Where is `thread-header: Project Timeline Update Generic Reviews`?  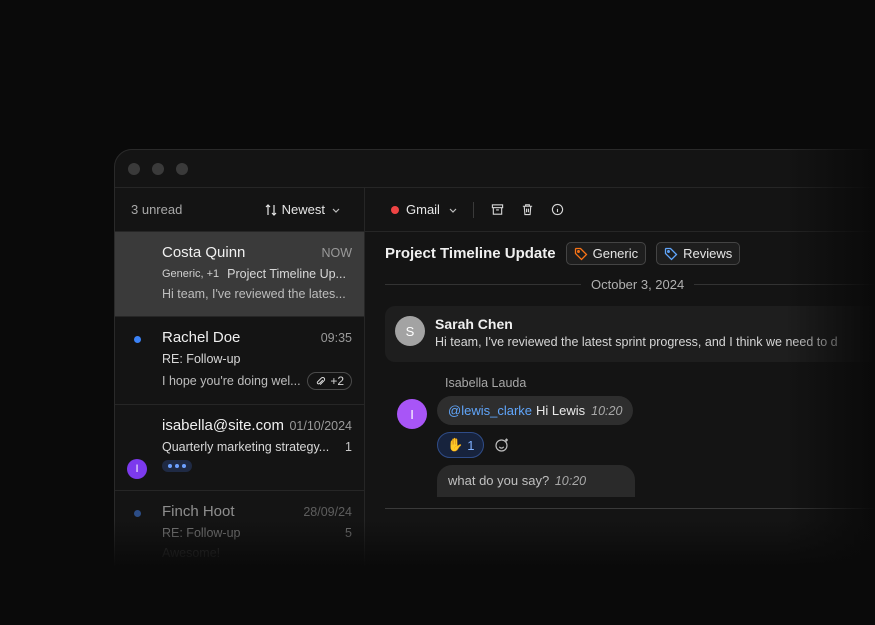 thread-header: Project Timeline Update Generic Reviews is located at coordinates (620, 248).